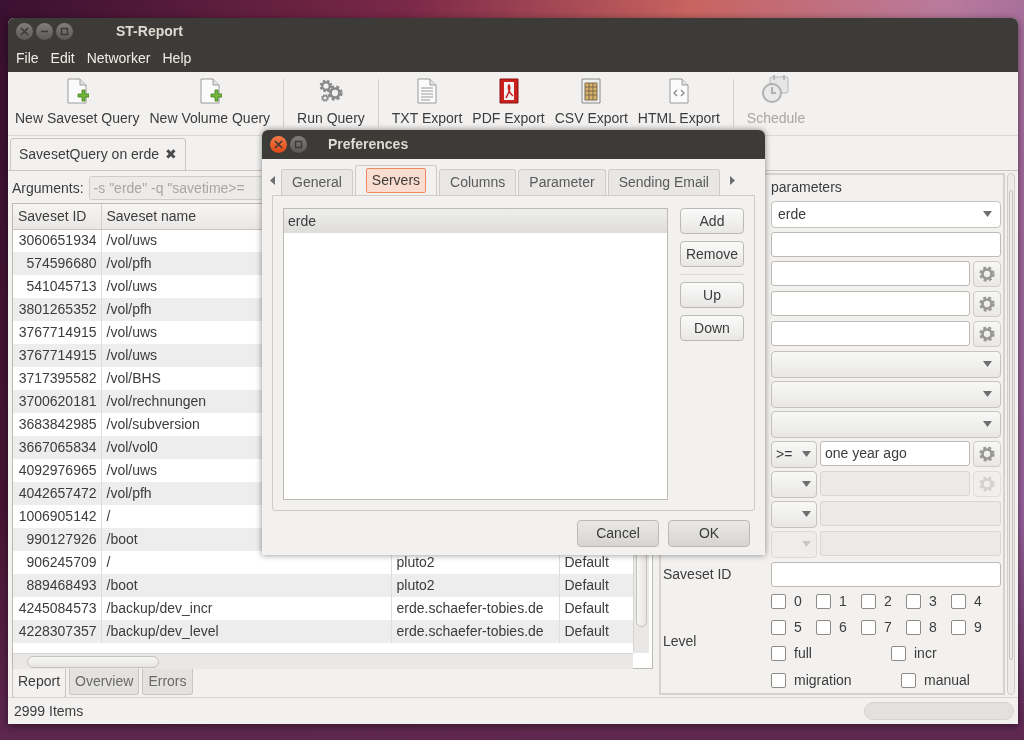 The width and height of the screenshot is (1024, 740). What do you see at coordinates (44, 31) in the screenshot?
I see `minimize-button` at bounding box center [44, 31].